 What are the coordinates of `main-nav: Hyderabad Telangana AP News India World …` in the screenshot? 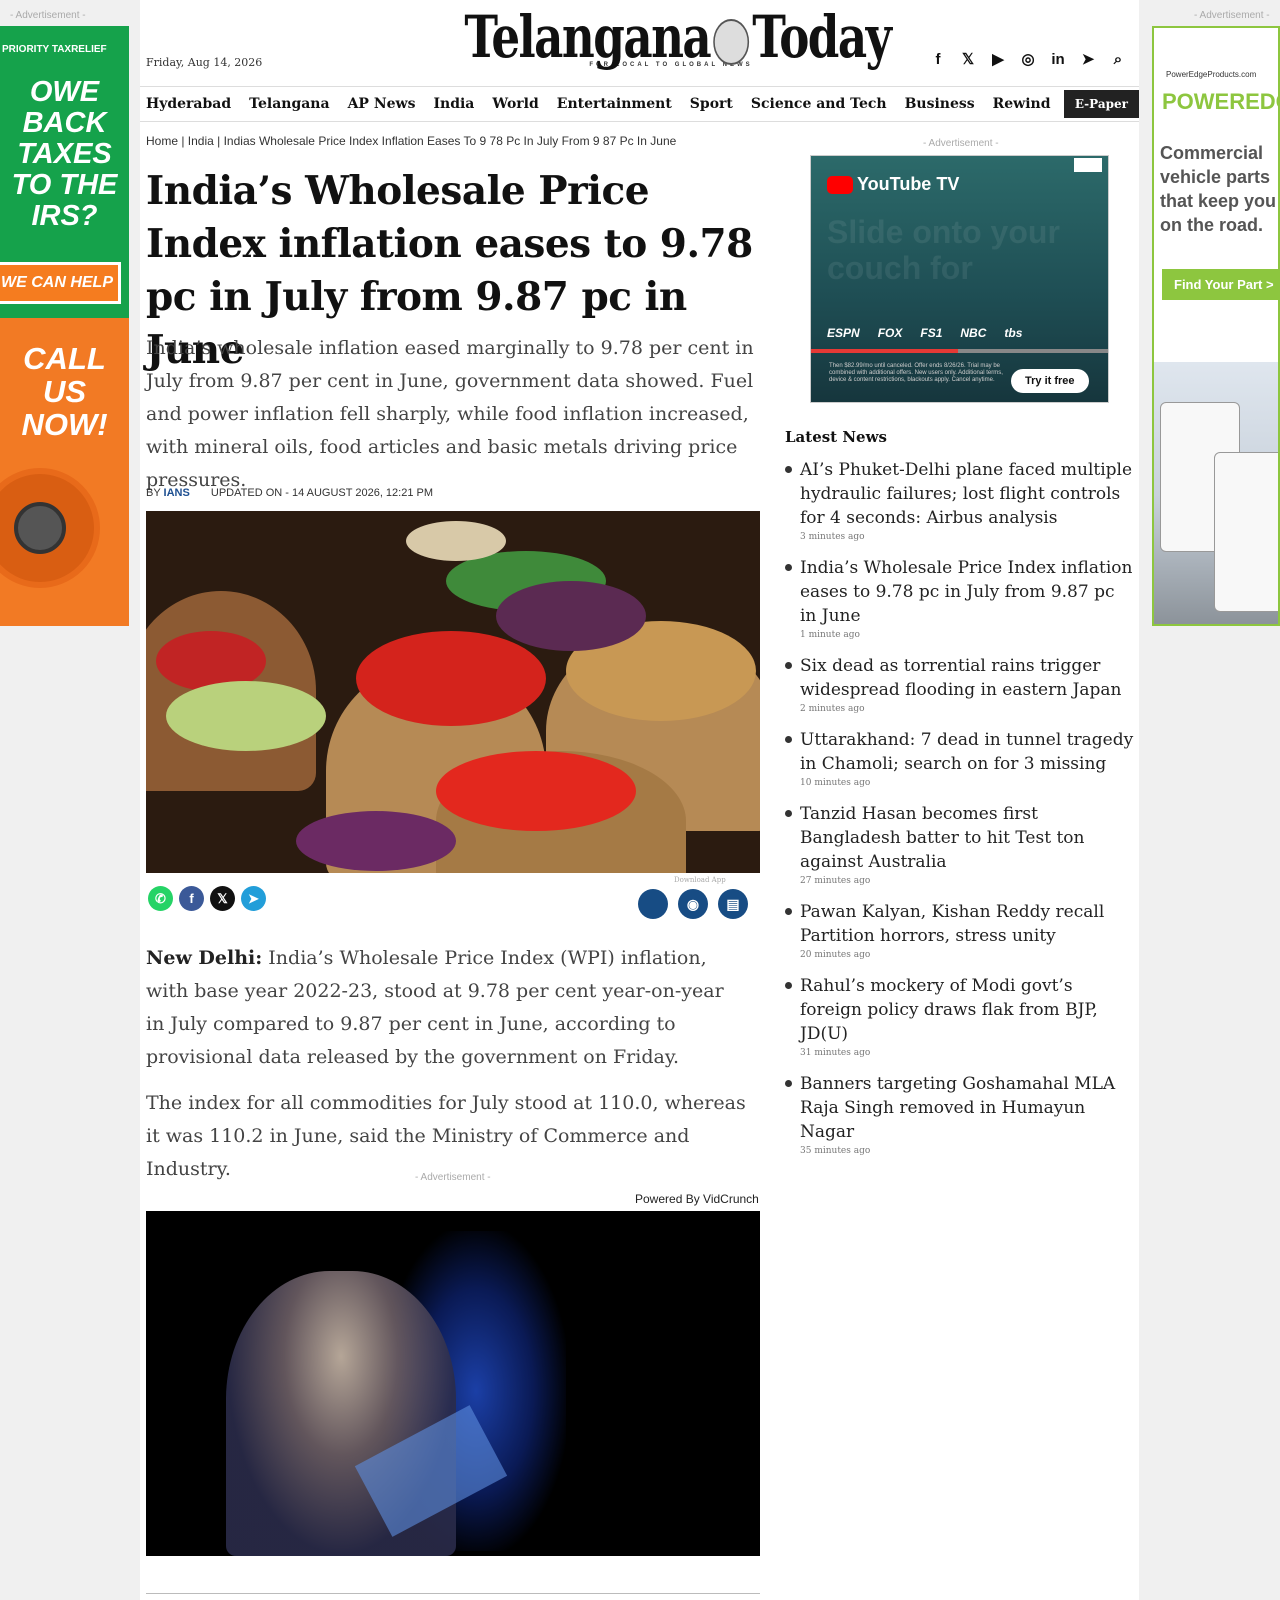 It's located at (639, 104).